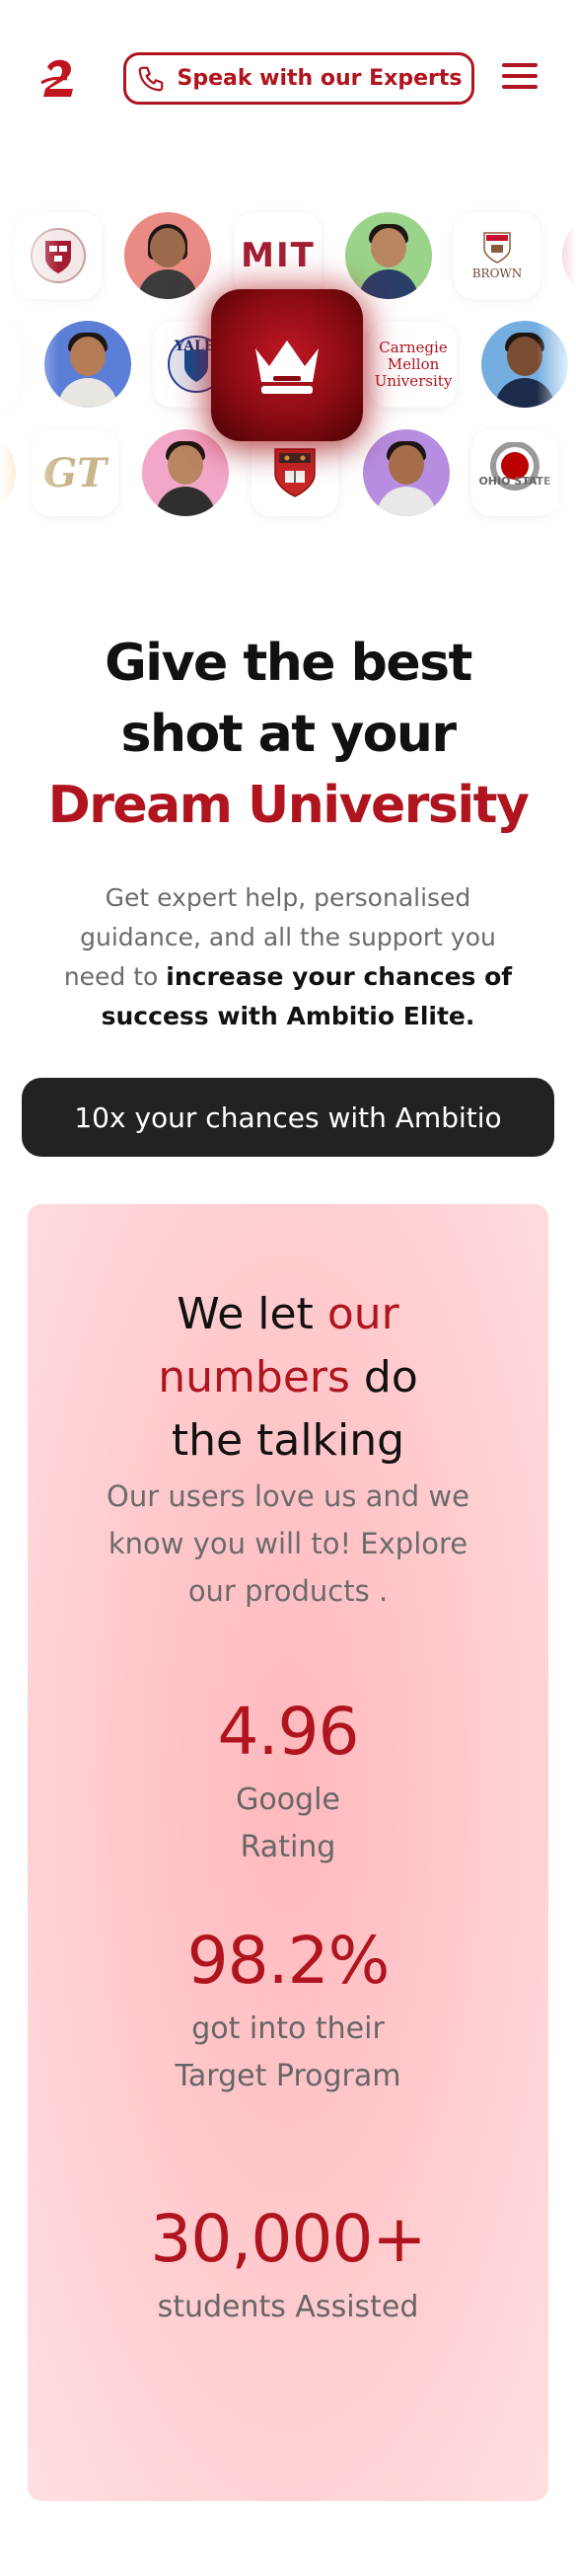  I want to click on grid-fade-left, so click(29, 370).